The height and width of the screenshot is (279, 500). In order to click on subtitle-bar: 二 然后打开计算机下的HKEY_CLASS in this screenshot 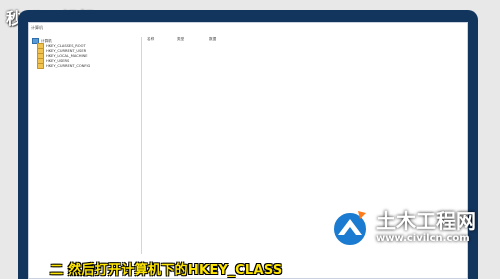, I will do `click(275, 268)`.